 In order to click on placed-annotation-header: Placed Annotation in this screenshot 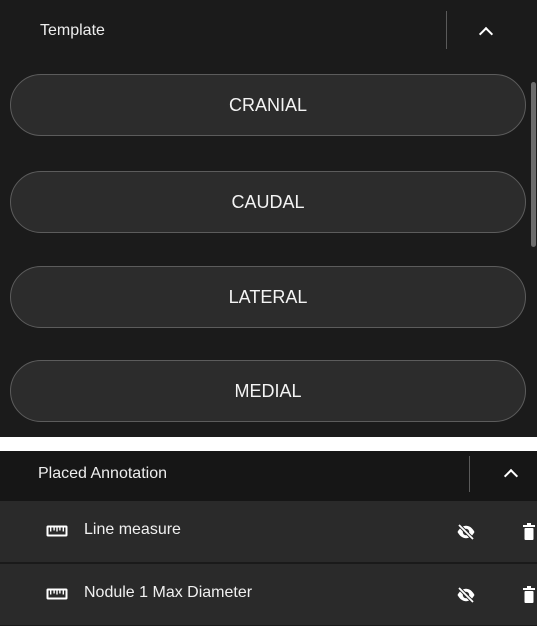, I will do `click(268, 476)`.